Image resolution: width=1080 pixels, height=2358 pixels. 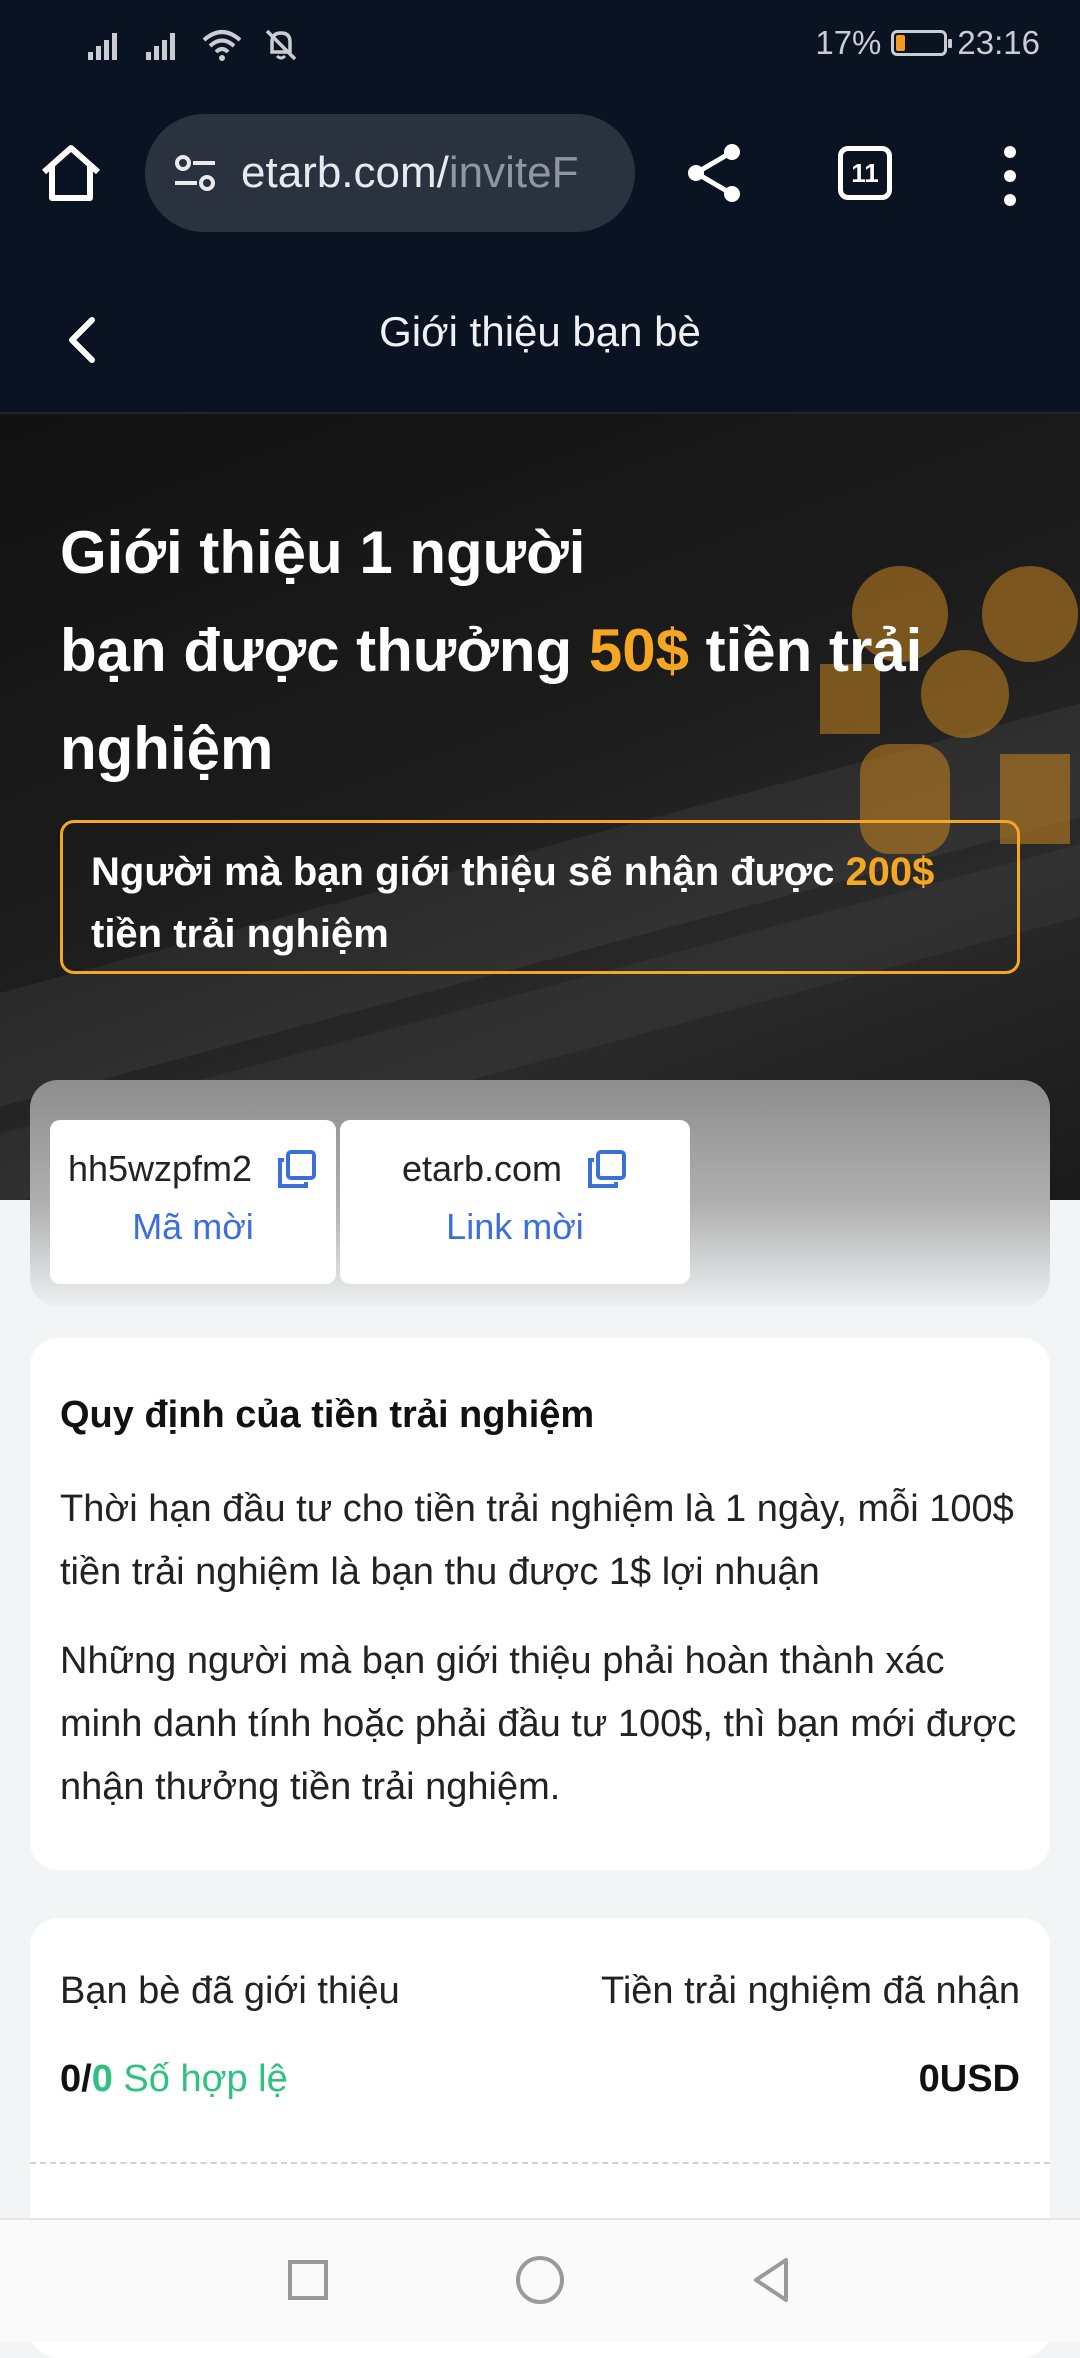 I want to click on home-circle-icon, so click(x=540, y=2280).